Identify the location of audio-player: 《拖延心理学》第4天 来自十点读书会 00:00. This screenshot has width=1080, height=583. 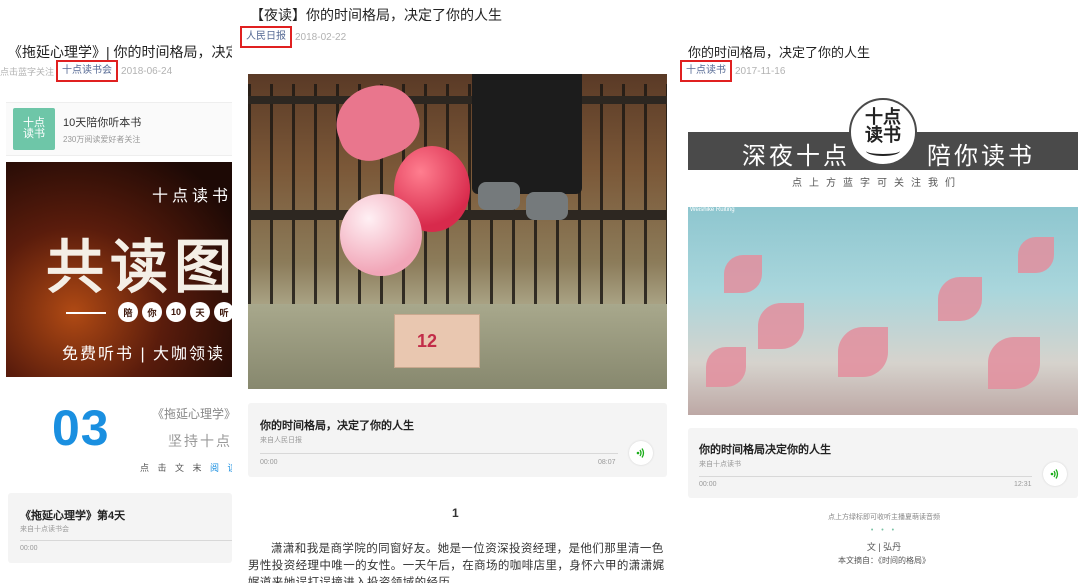
(120, 528).